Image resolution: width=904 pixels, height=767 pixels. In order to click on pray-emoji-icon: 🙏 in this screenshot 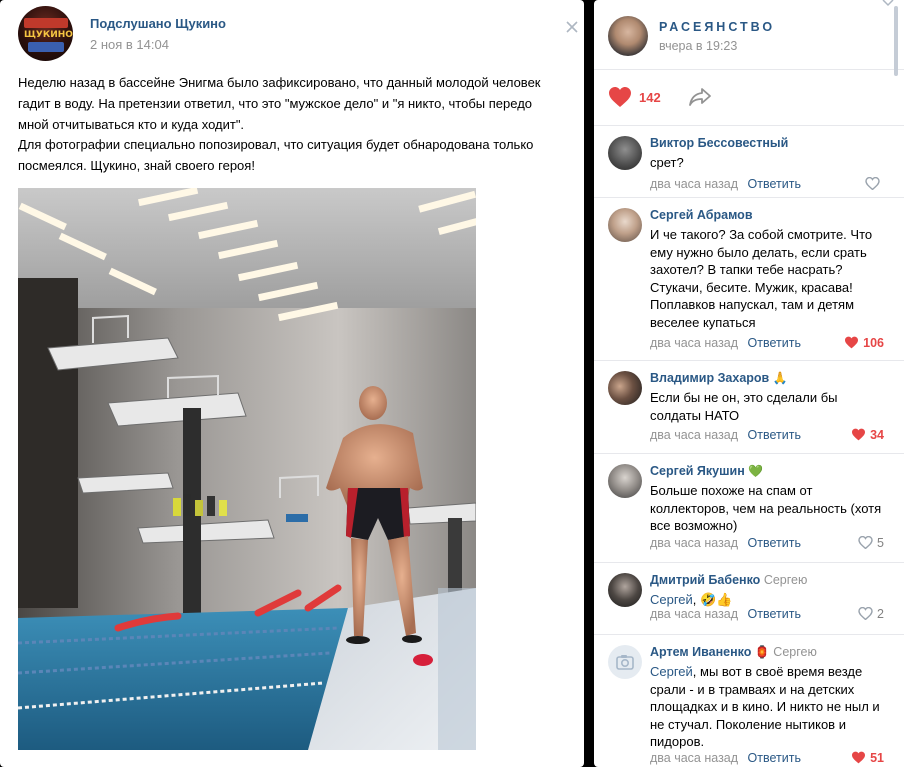, I will do `click(780, 378)`.